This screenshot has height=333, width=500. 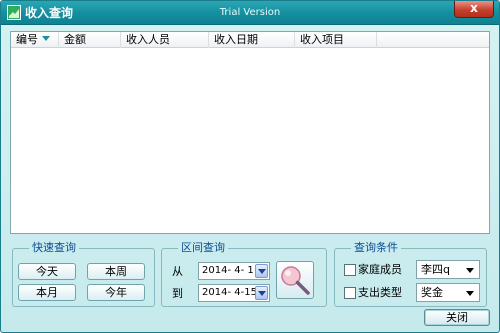 I want to click on window-close-button: x, so click(x=474, y=9).